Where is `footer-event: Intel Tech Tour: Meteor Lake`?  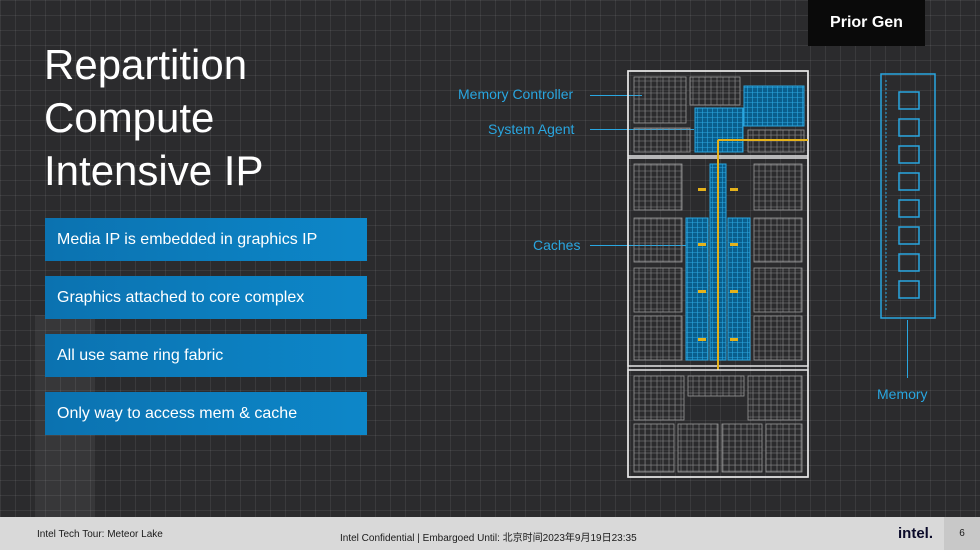
footer-event: Intel Tech Tour: Meteor Lake is located at coordinates (100, 534).